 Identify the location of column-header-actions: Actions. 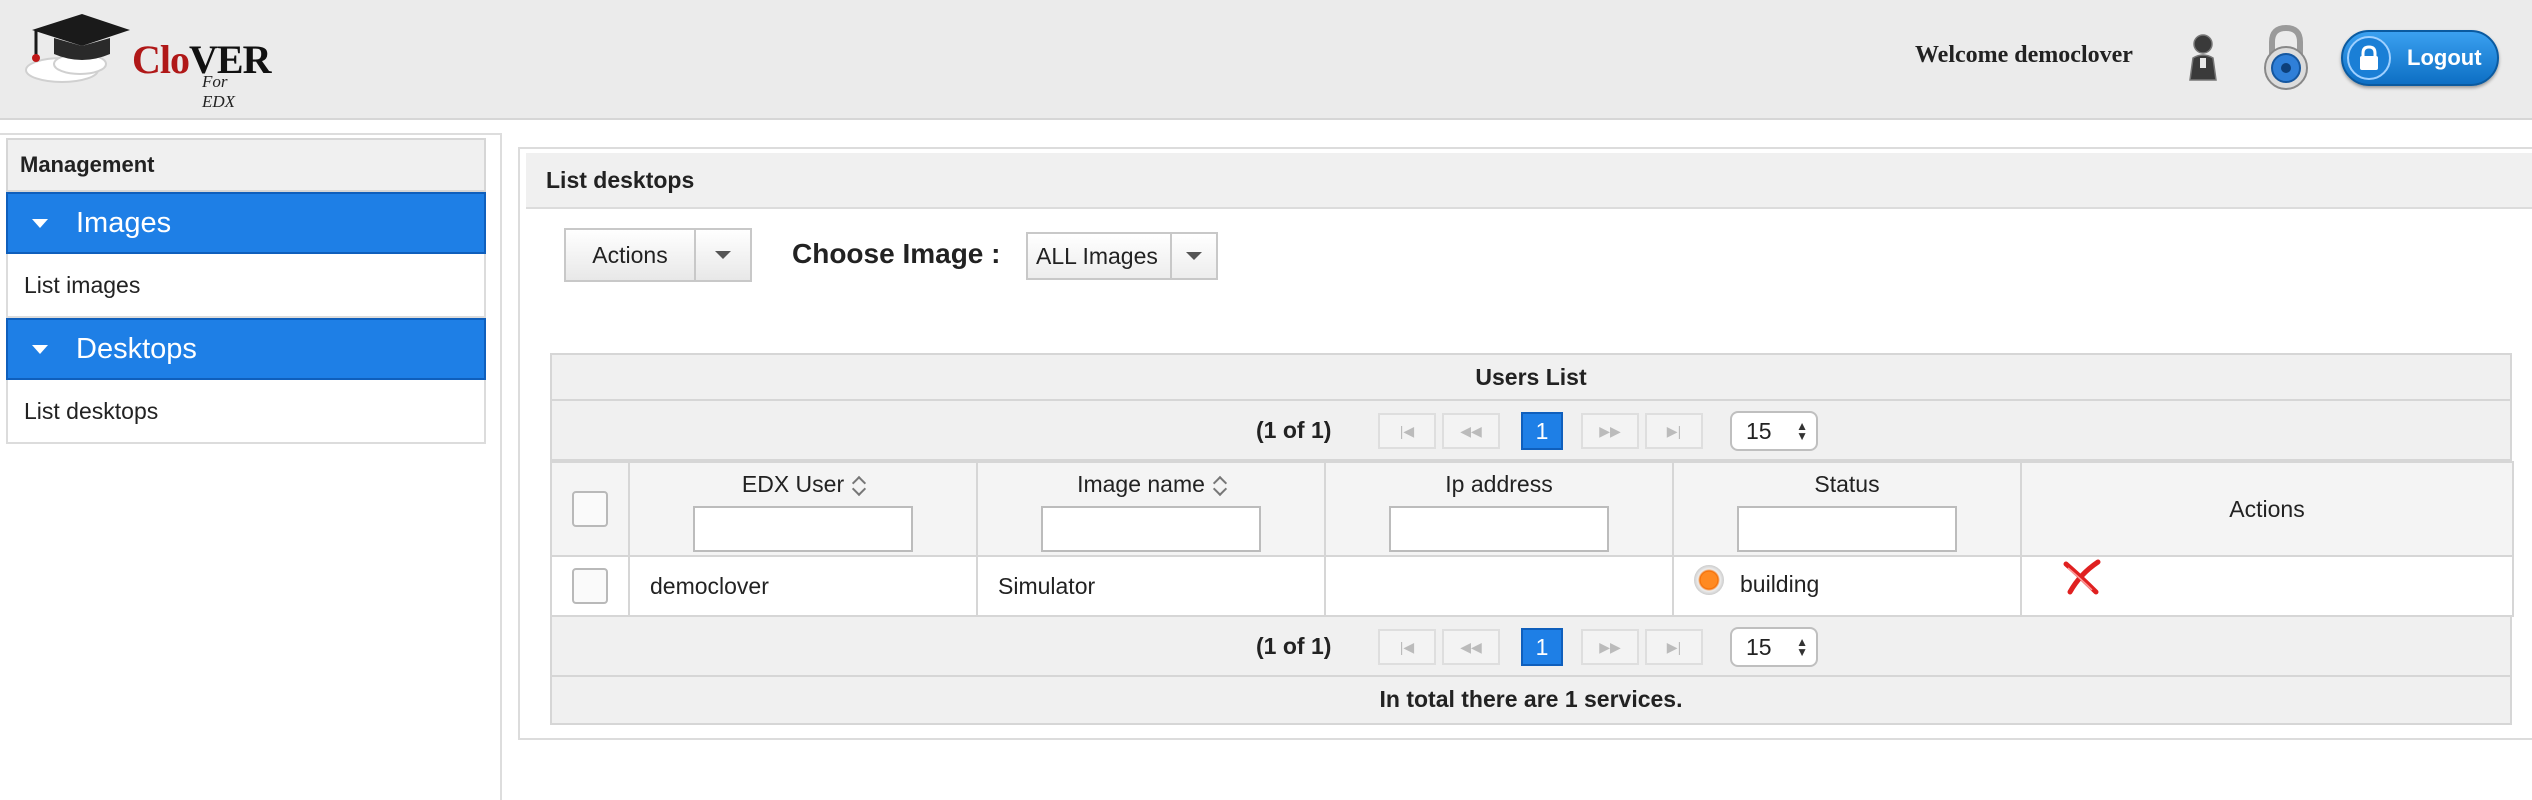
(2267, 509).